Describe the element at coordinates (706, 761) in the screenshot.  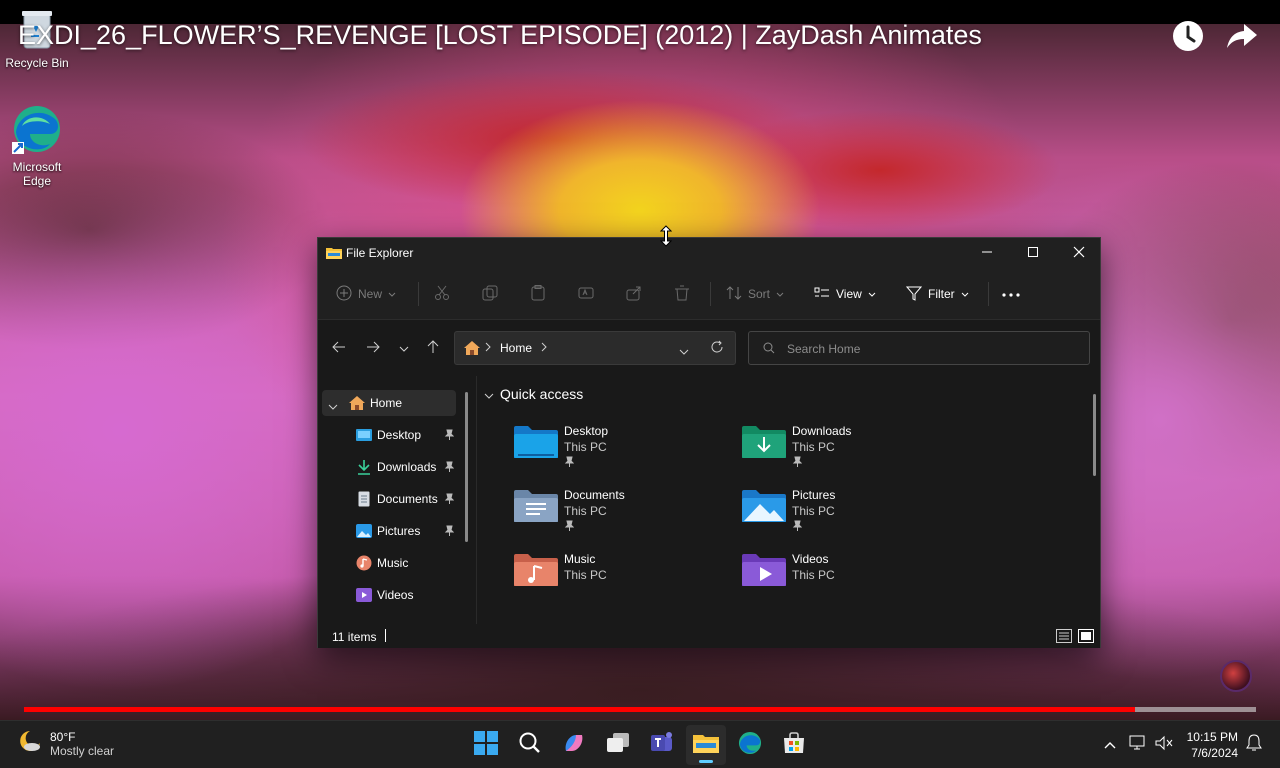
I see `active-app-indicator` at that location.